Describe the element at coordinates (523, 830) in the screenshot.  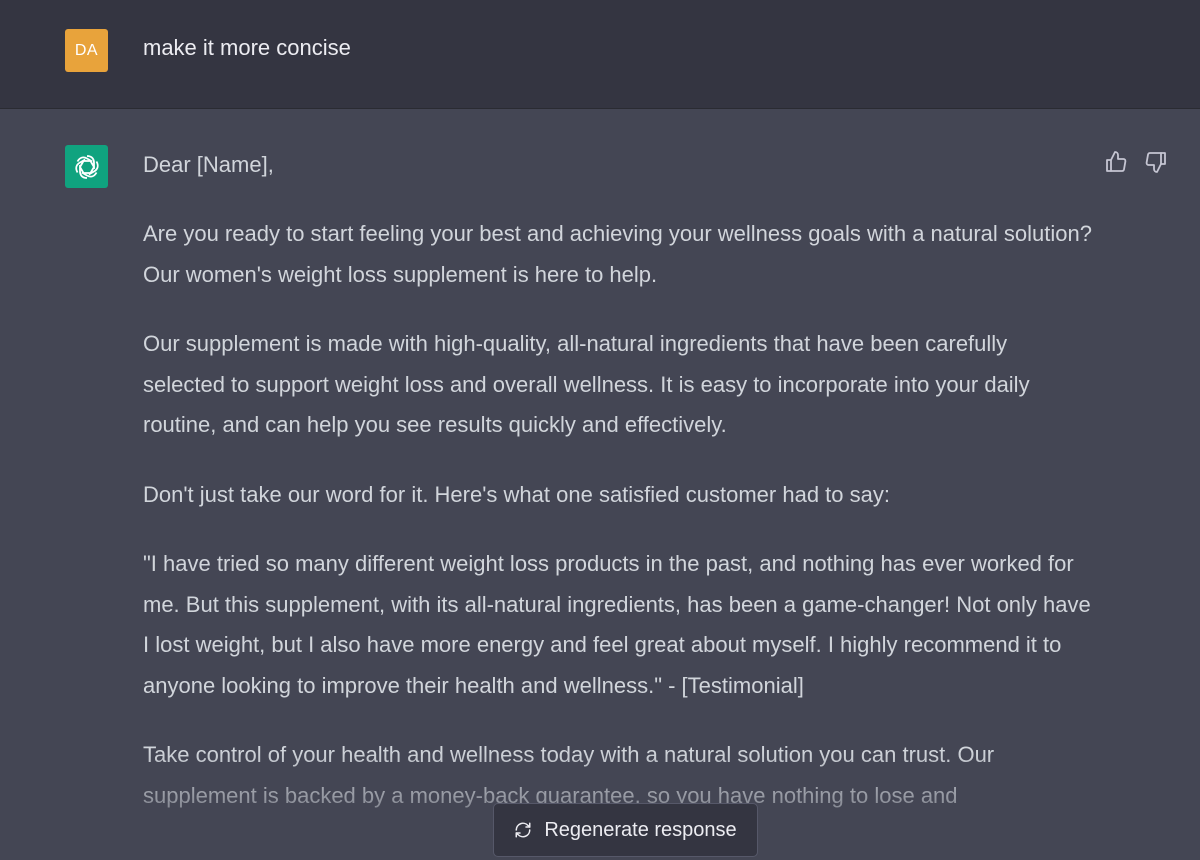
I see `refresh-icon` at that location.